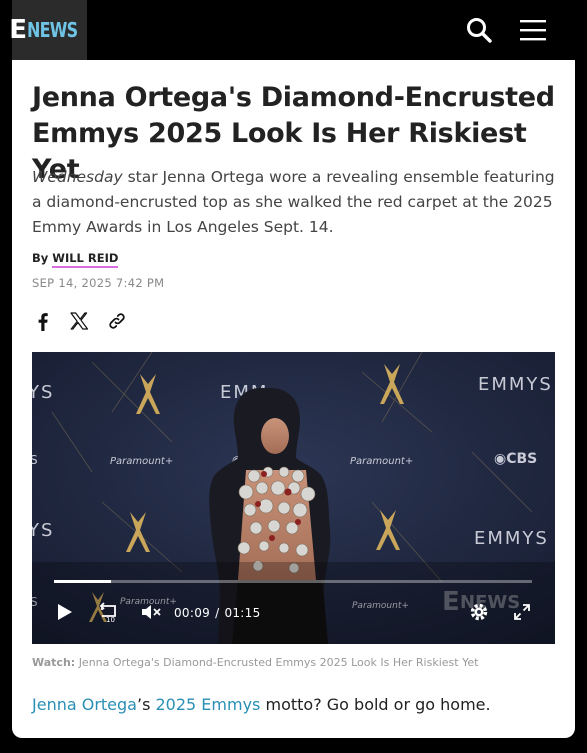  Describe the element at coordinates (42, 258) in the screenshot. I see `byline-label: By` at that location.